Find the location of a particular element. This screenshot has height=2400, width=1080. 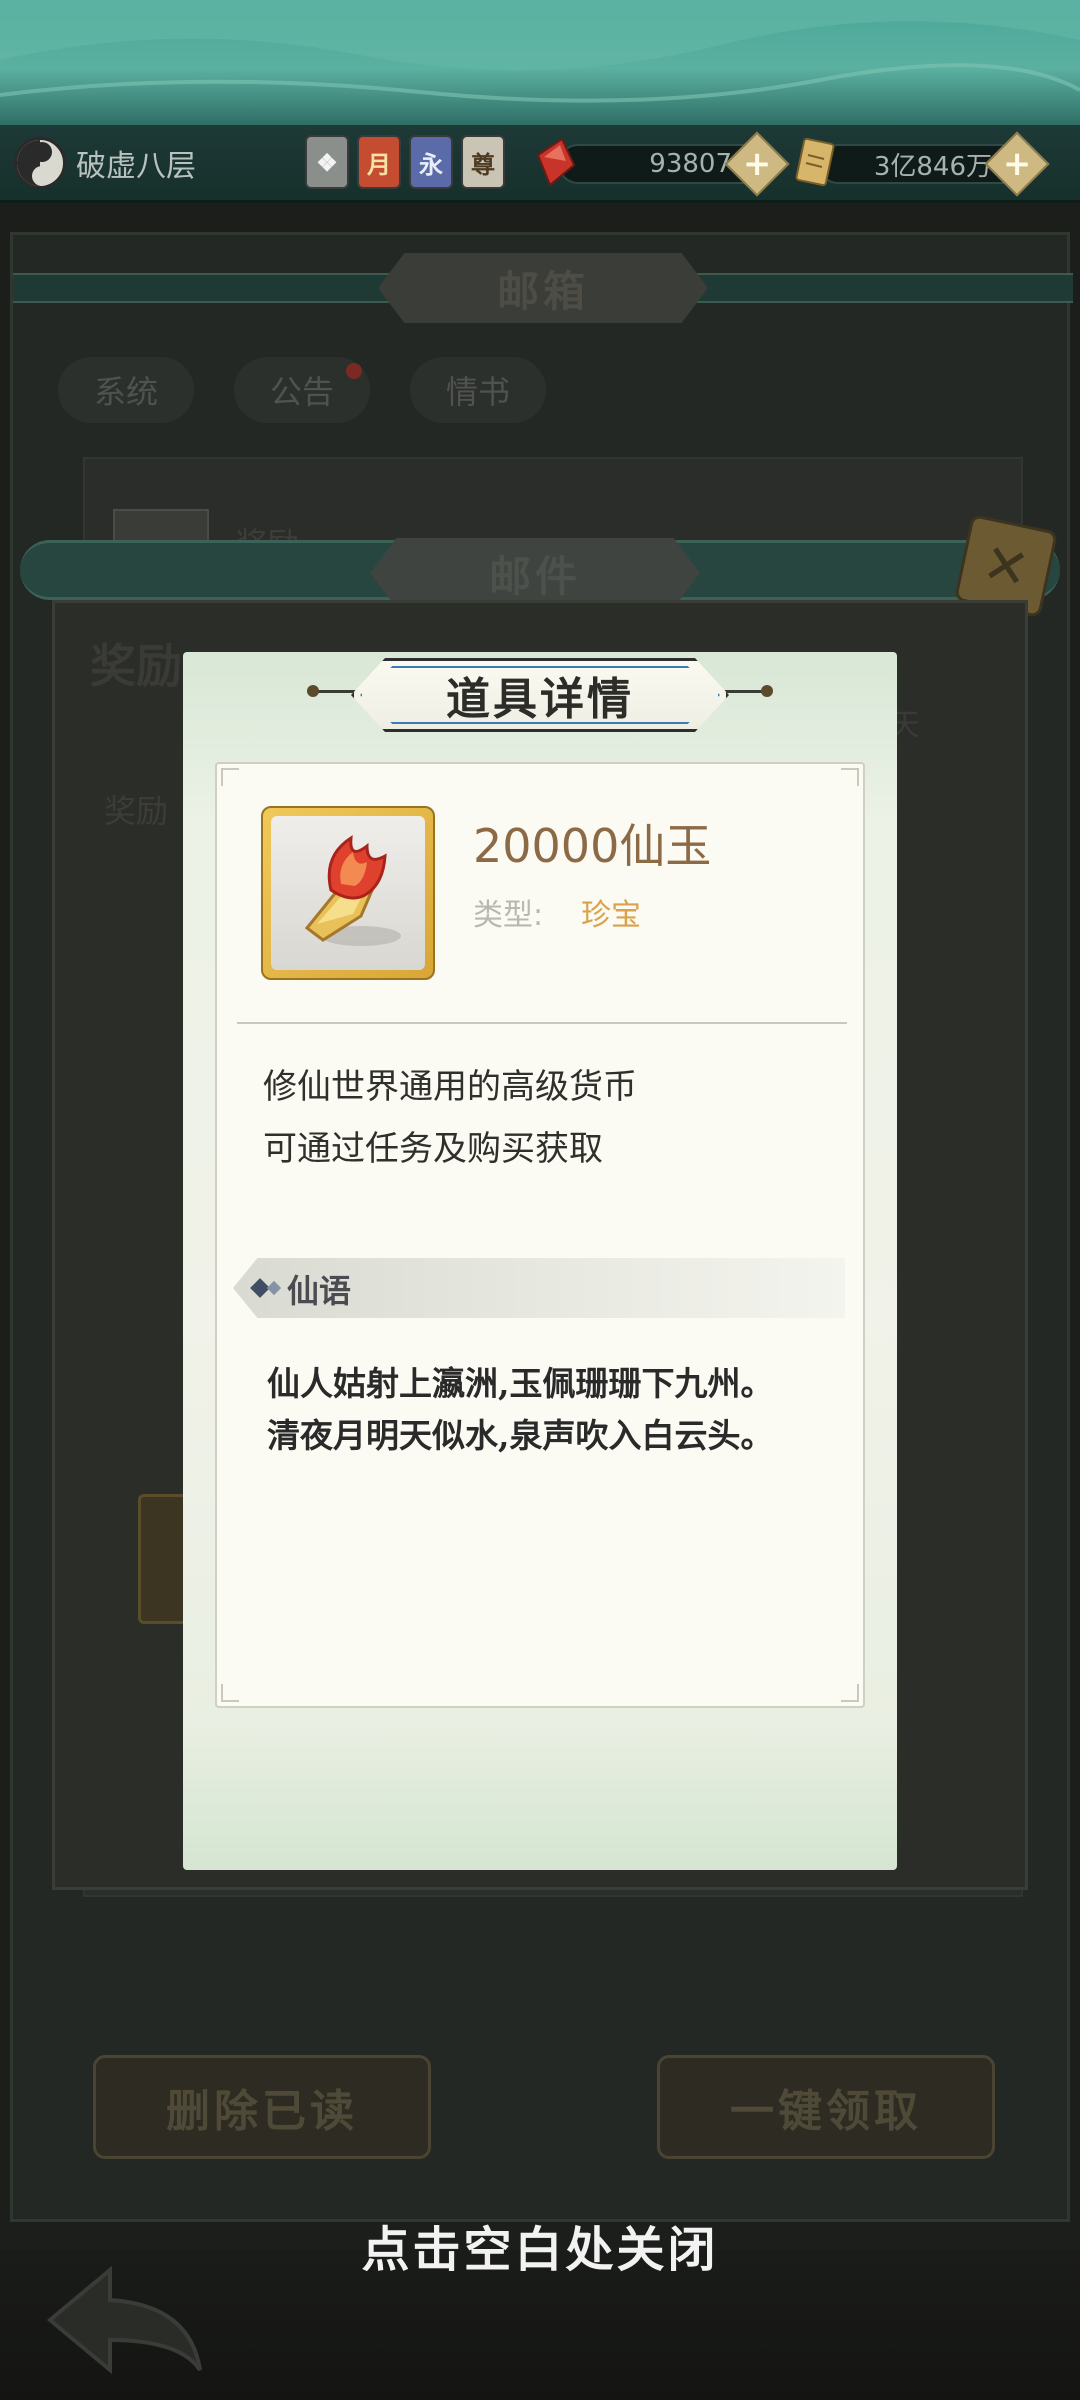

item-description: 修仙世界通用的高级货币 可通过任务及购买获取 is located at coordinates (450, 1118).